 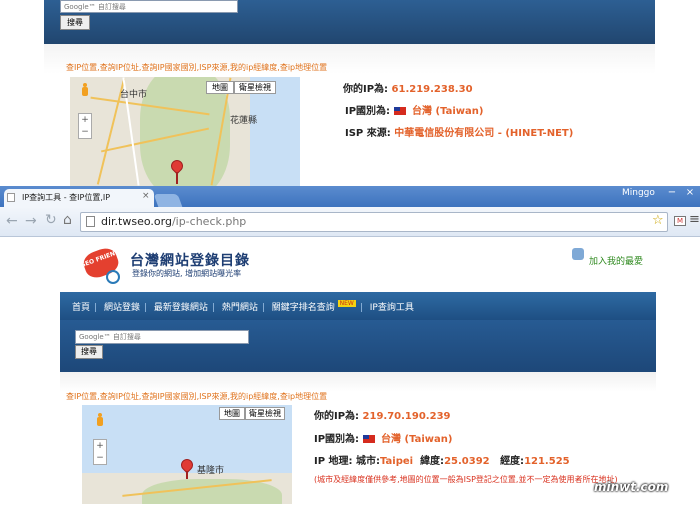 What do you see at coordinates (547, 461) in the screenshot?
I see `lng-value: 121.525` at bounding box center [547, 461].